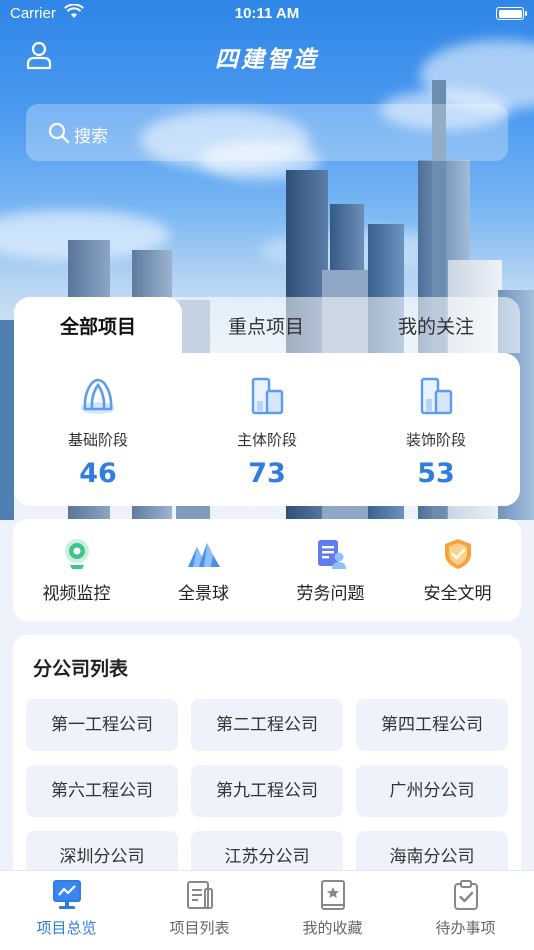 This screenshot has width=534, height=950. Describe the element at coordinates (76, 570) in the screenshot. I see `action-video-monitoring: 视频监控` at that location.